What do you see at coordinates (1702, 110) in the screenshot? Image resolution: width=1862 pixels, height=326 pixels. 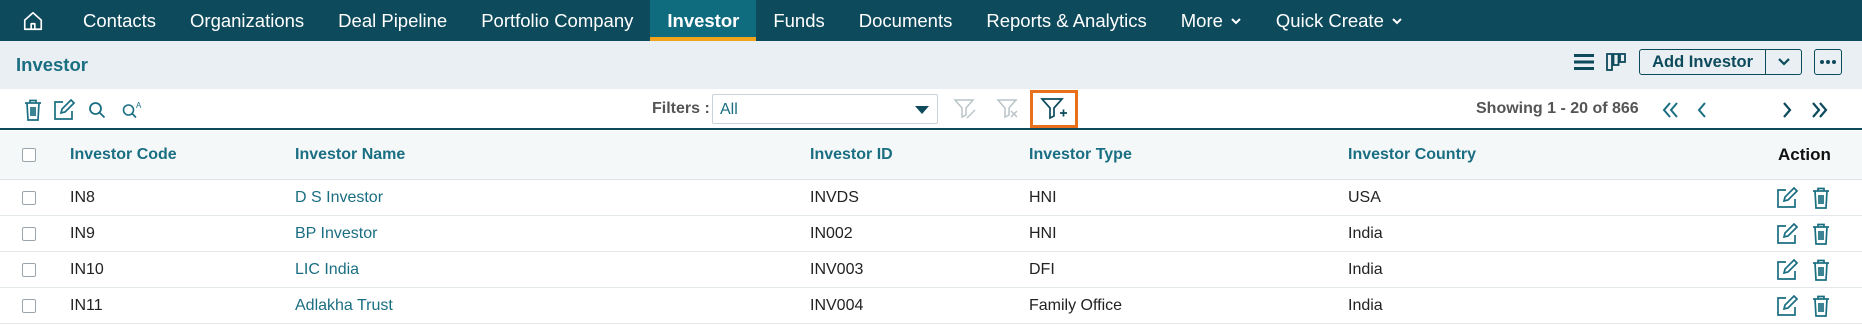 I see `previous-page-icon` at bounding box center [1702, 110].